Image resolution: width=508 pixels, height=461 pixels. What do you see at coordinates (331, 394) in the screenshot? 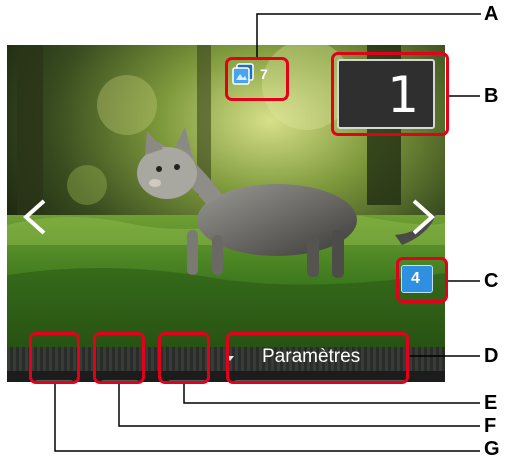
I see `leader-line-e` at bounding box center [331, 394].